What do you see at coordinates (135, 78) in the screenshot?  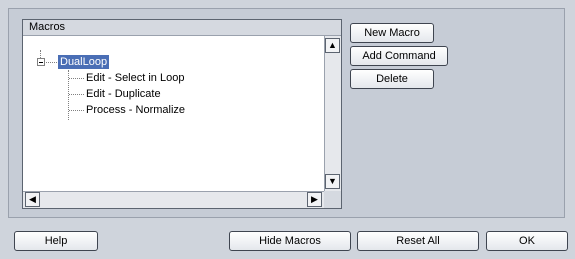 I see `tree-node-command: Edit - Select in Loop` at bounding box center [135, 78].